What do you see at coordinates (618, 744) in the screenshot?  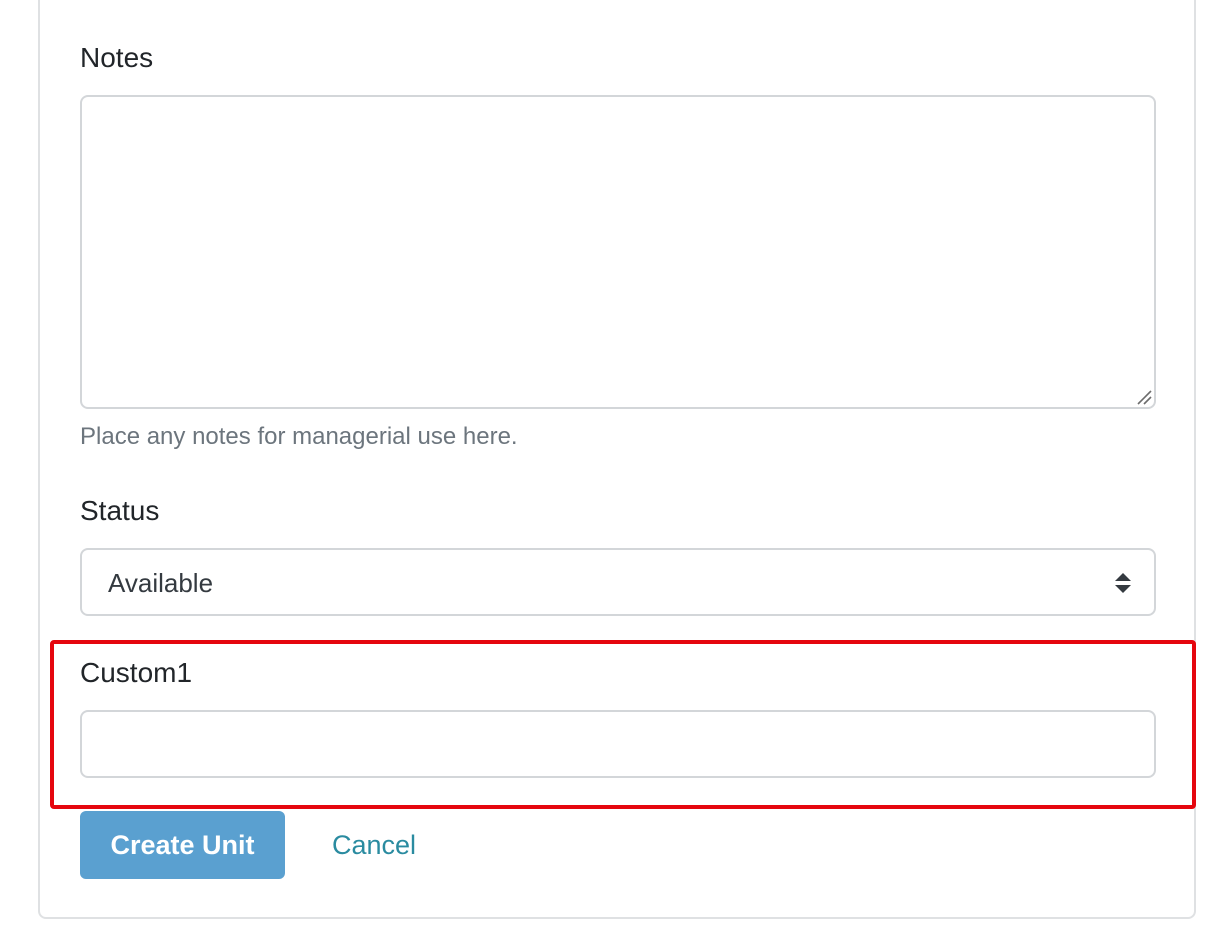 I see `custom1-input` at bounding box center [618, 744].